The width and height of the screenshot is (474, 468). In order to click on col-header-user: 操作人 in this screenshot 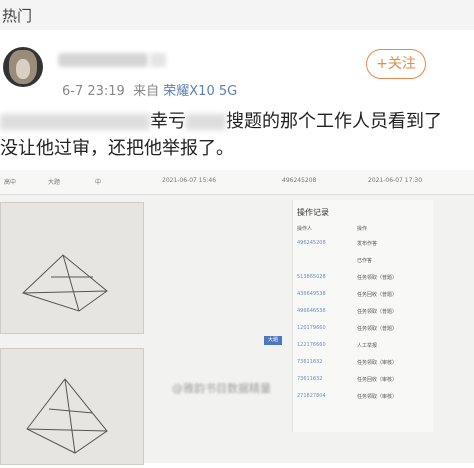, I will do `click(305, 229)`.